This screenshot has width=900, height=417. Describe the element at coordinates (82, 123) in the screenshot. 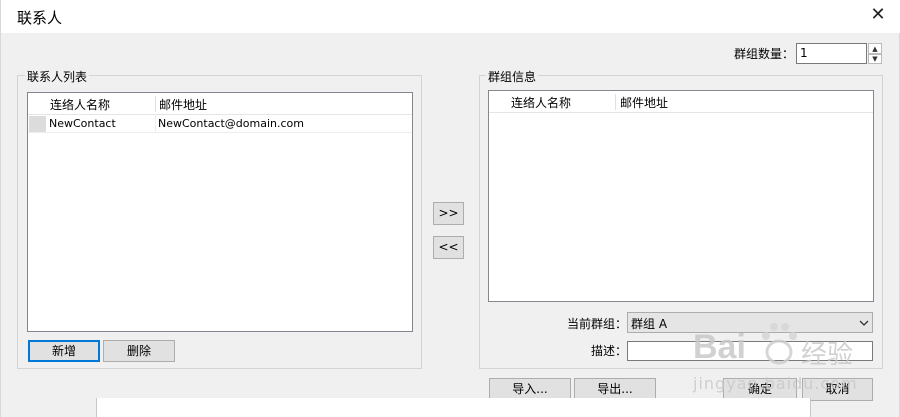

I see `contact-name-cell: NewContact` at that location.